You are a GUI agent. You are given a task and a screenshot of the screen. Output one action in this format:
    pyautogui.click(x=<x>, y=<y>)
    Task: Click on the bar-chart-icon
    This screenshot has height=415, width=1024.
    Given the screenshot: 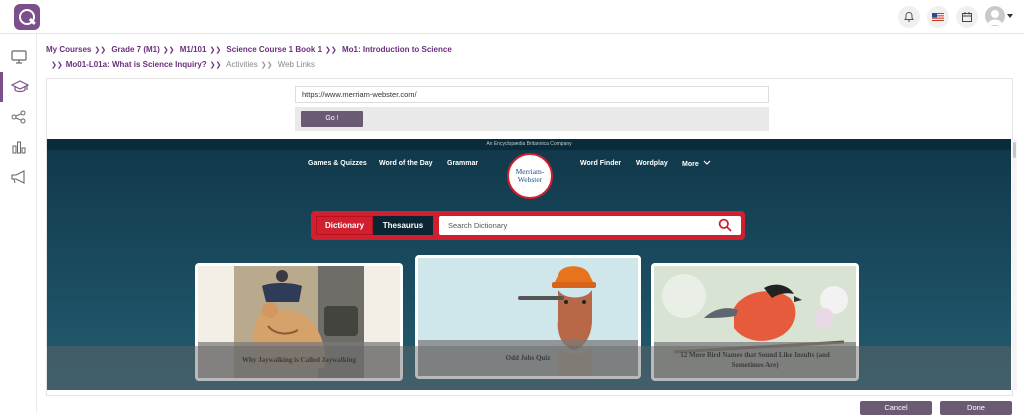 What is the action you would take?
    pyautogui.click(x=18, y=147)
    